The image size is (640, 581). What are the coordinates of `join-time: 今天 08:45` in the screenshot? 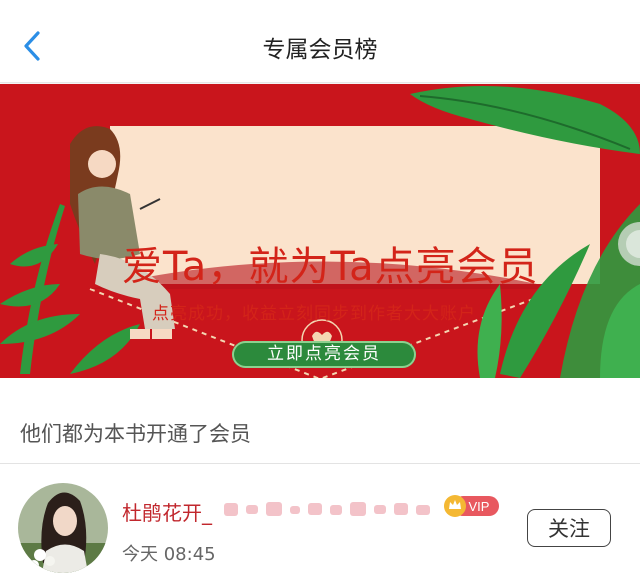 It's located at (169, 554).